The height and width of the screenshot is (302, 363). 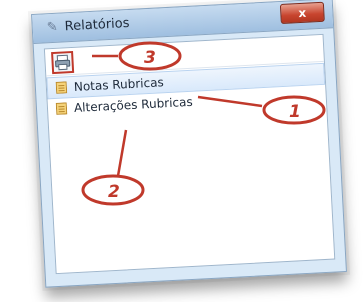 What do you see at coordinates (52, 27) in the screenshot?
I see `pencil-icon: ✎` at bounding box center [52, 27].